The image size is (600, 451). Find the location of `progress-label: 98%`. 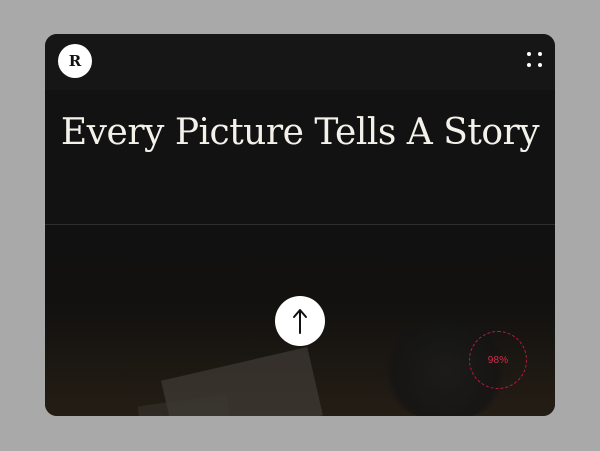

progress-label: 98% is located at coordinates (498, 360).